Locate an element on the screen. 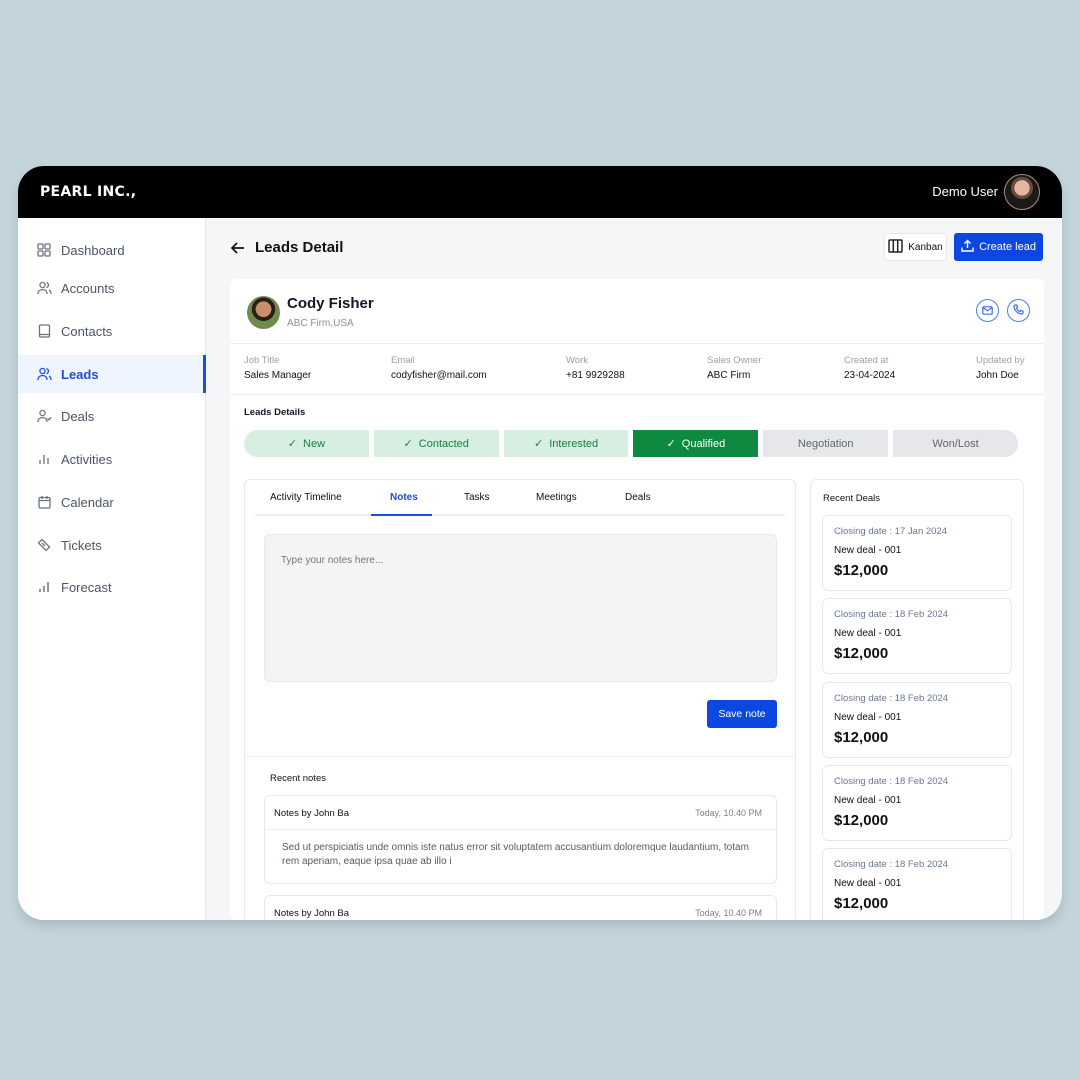  sidebar-item-activities: Activities is located at coordinates (112, 459).